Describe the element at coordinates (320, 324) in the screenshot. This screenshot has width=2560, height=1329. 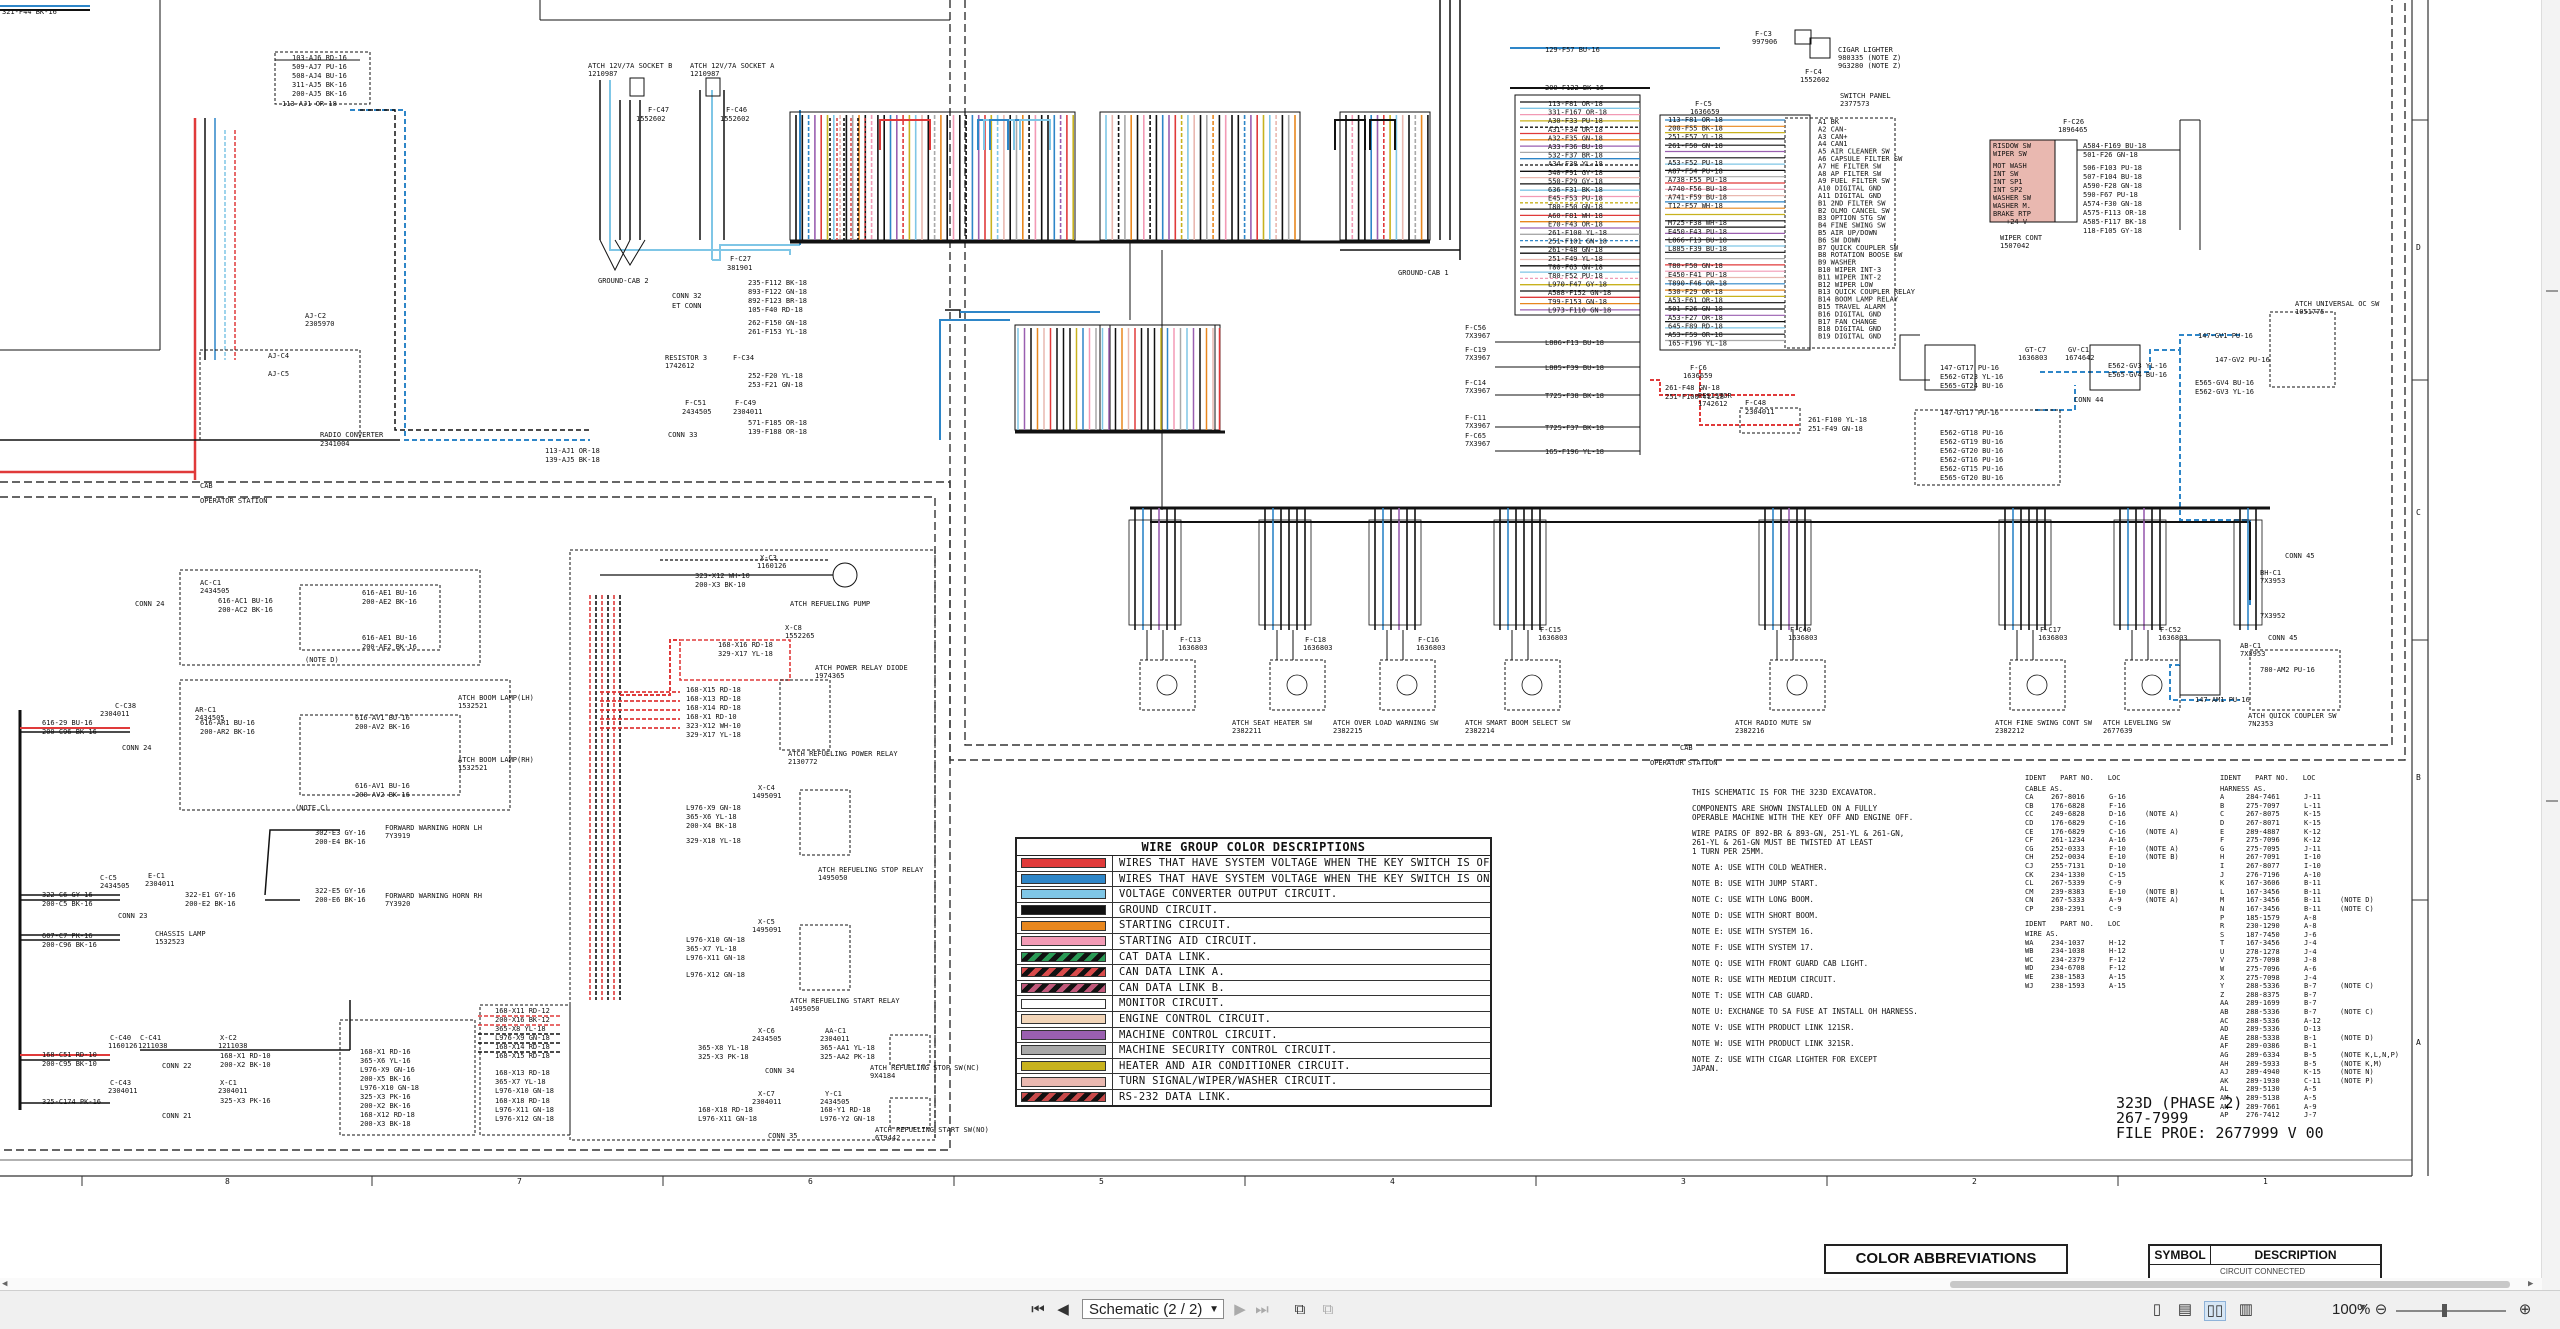
I see `svg-text: 2305970` at that location.